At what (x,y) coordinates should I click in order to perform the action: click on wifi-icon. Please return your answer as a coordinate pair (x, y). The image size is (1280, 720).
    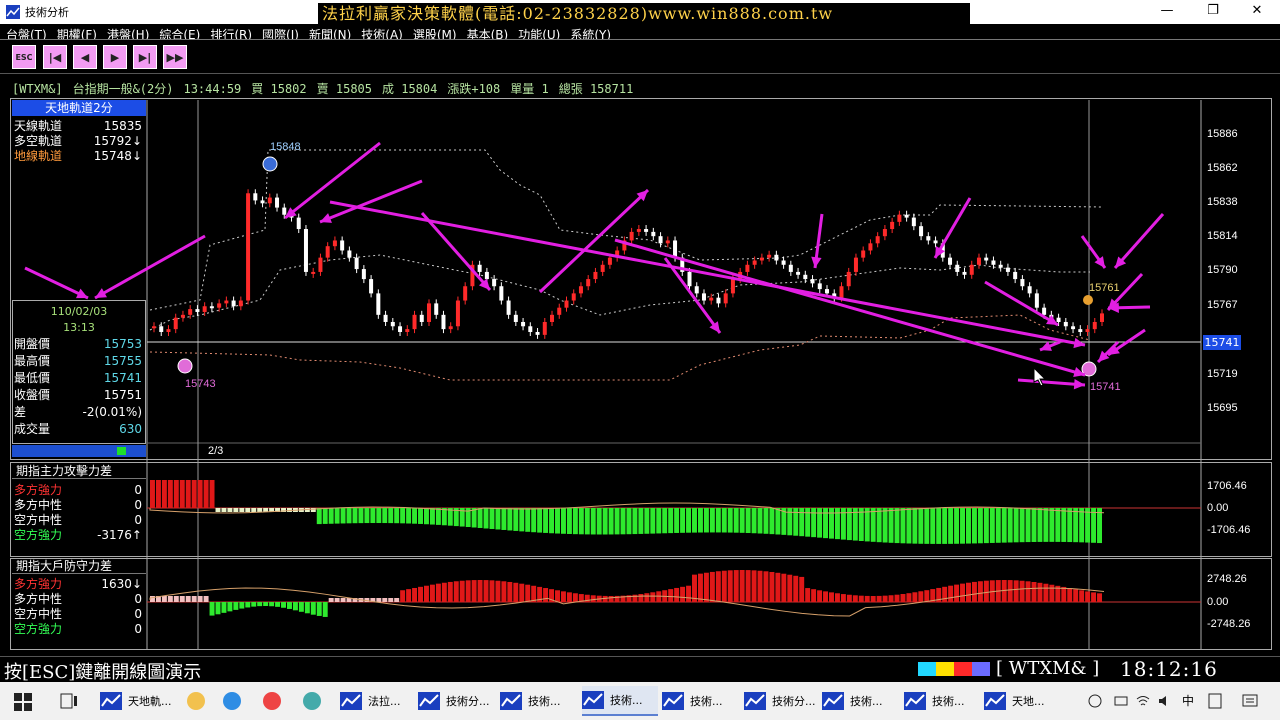
    Looking at the image, I should click on (1143, 701).